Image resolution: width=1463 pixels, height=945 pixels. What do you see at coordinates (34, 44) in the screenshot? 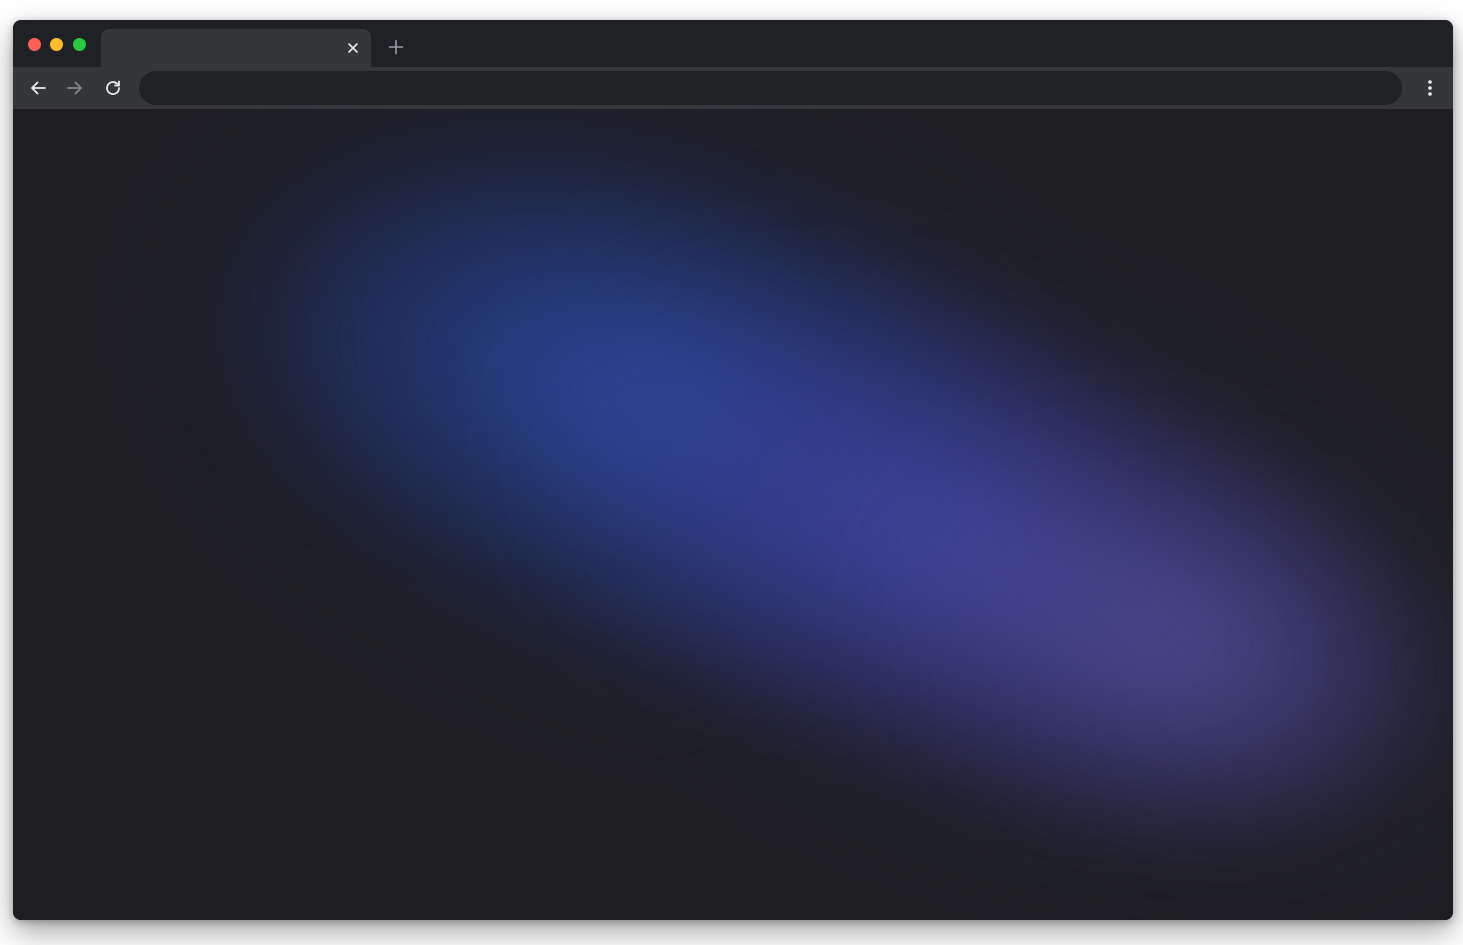
I see `window-close-button` at bounding box center [34, 44].